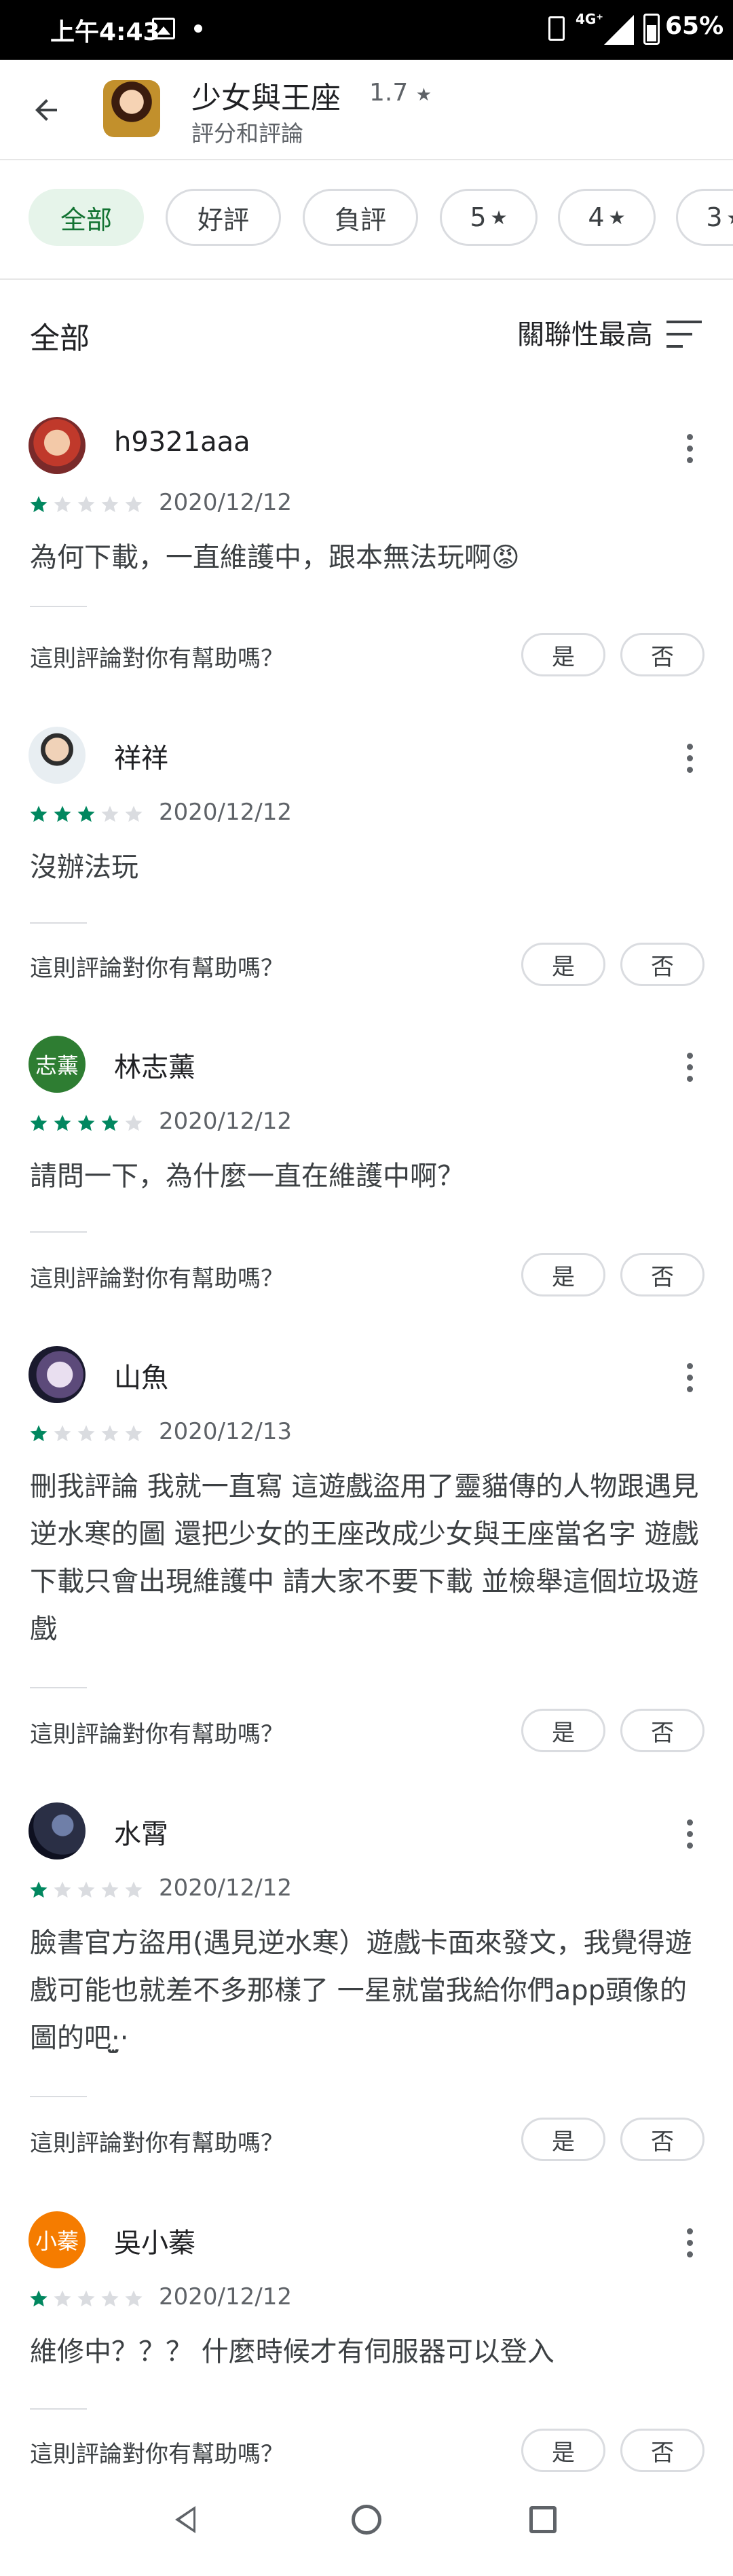 This screenshot has height=2576, width=733. I want to click on chip-label: 負評, so click(360, 219).